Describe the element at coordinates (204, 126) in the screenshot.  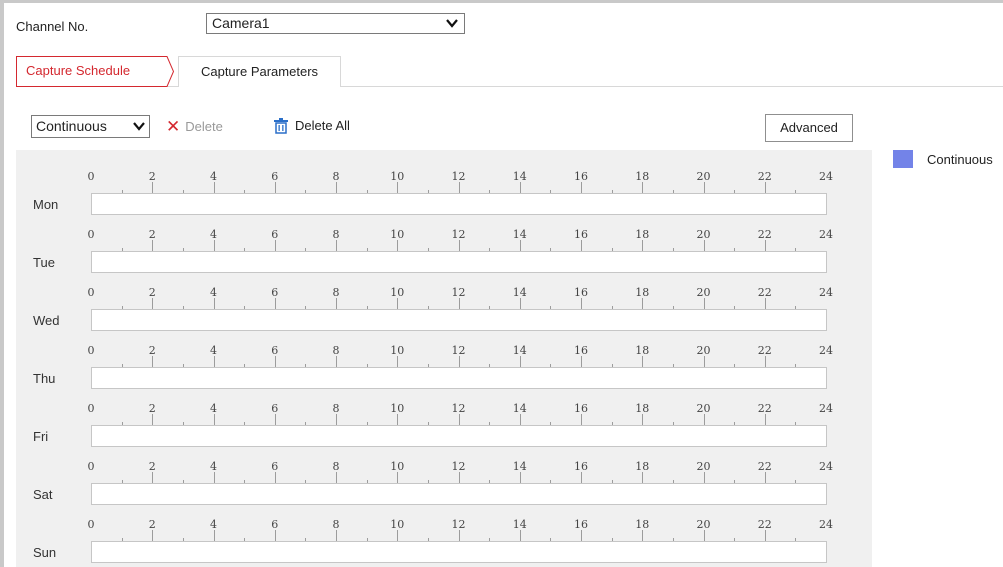
I see `delete-label: Delete` at that location.